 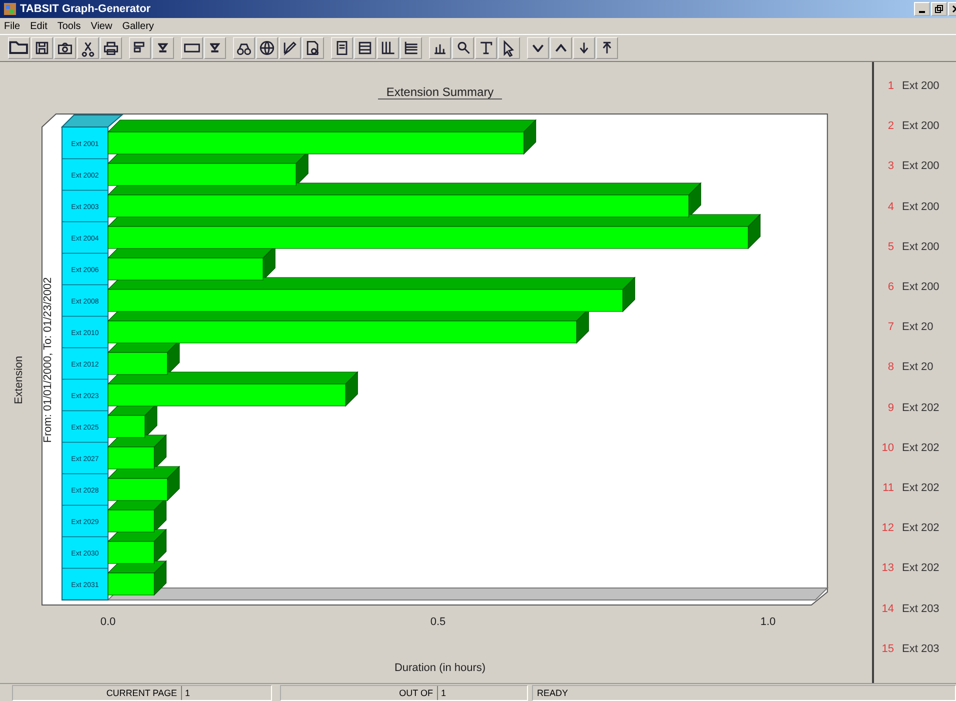 I want to click on menu-item: Edit, so click(x=39, y=26).